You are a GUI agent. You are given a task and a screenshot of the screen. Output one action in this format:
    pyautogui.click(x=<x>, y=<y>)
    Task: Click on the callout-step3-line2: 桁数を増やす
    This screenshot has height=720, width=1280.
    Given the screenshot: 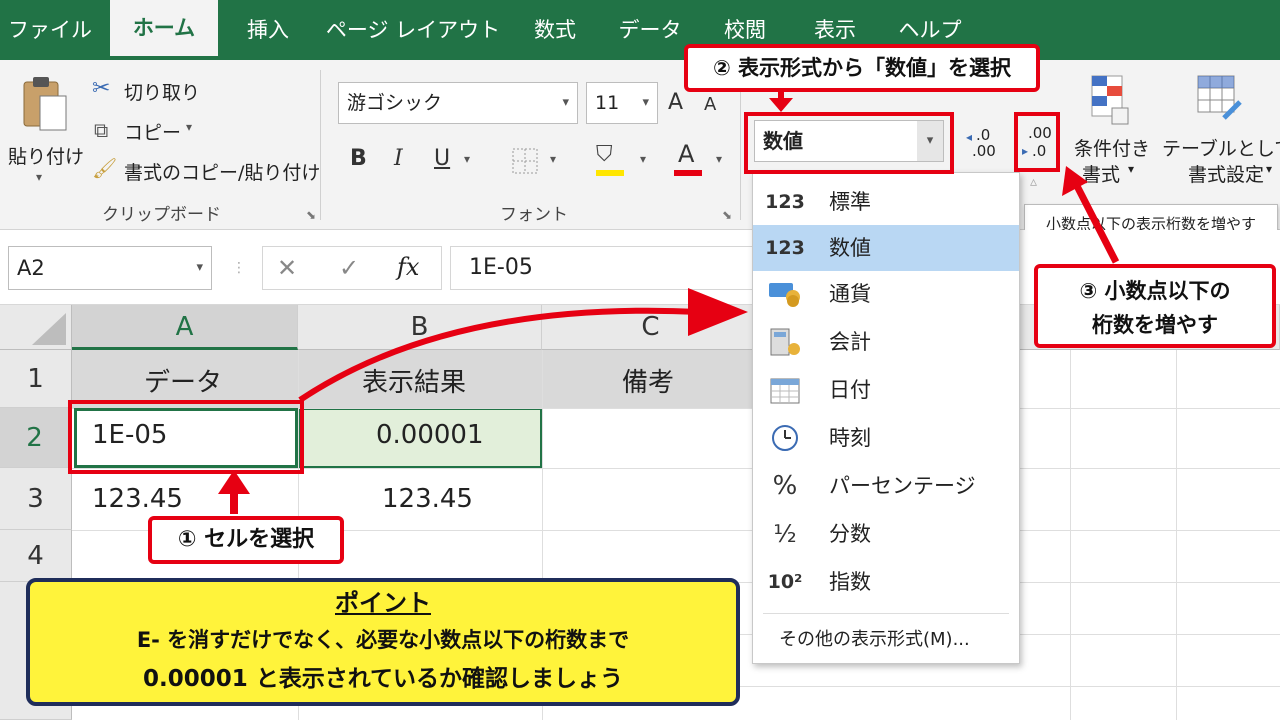 What is the action you would take?
    pyautogui.click(x=1155, y=325)
    